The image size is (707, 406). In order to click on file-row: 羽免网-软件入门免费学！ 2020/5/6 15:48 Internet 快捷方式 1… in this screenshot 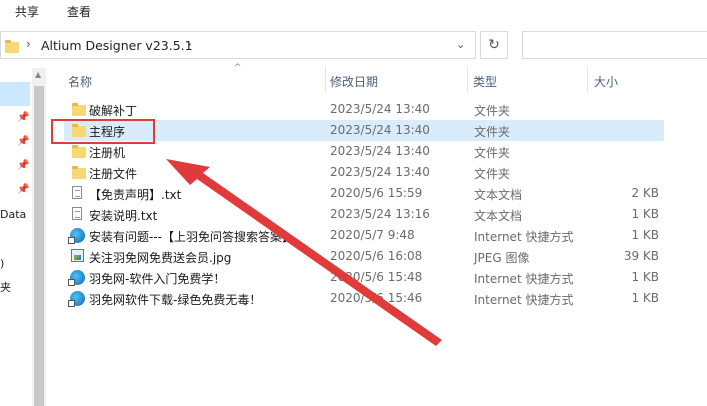, I will do `click(364, 277)`.